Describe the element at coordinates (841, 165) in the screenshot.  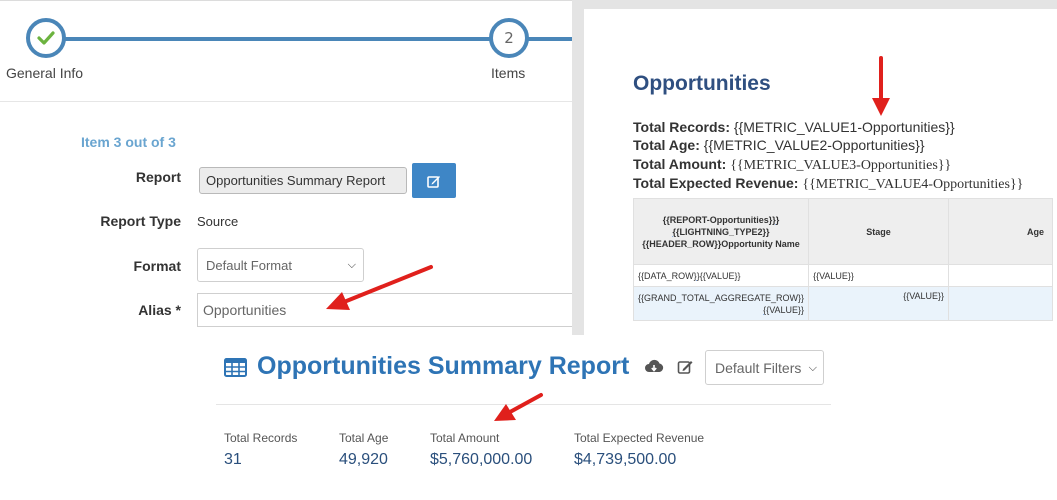
I see `metric-placeholder: {{METRIC_VALUE3-Opportunities}}` at that location.